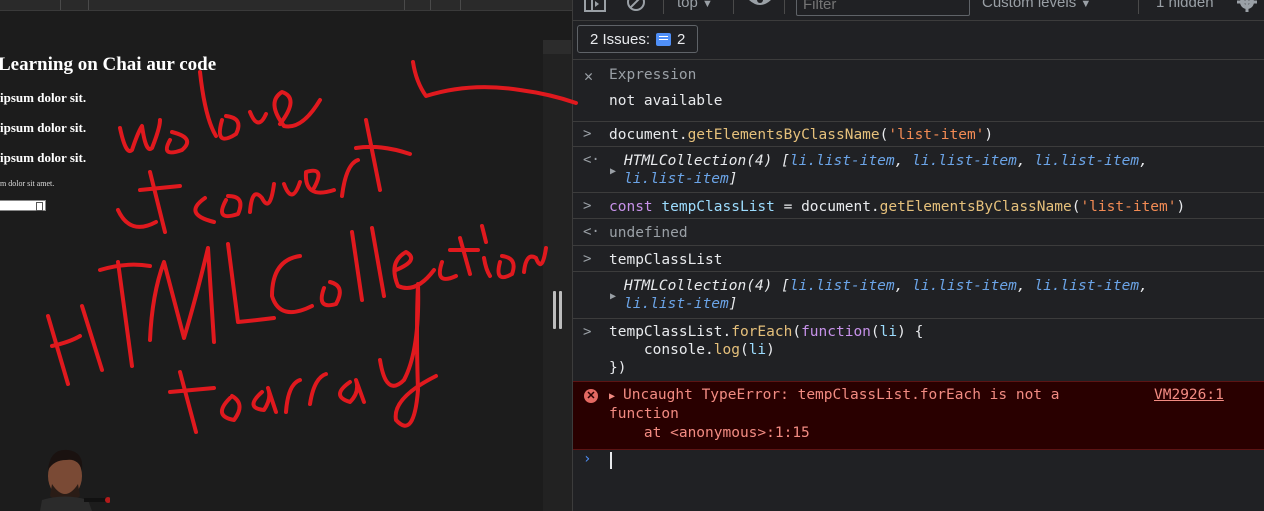  What do you see at coordinates (557, 47) in the screenshot?
I see `preview-scroll-cap` at bounding box center [557, 47].